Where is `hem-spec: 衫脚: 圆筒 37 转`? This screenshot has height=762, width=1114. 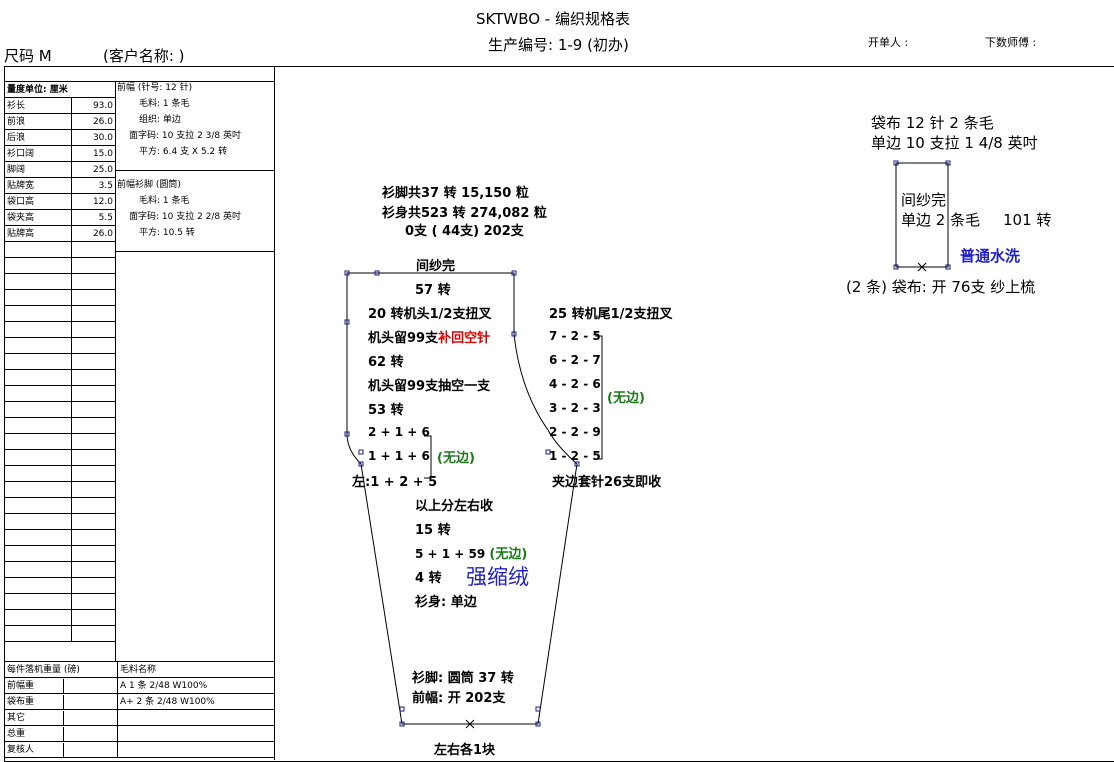
hem-spec: 衫脚: 圆筒 37 转 is located at coordinates (463, 678).